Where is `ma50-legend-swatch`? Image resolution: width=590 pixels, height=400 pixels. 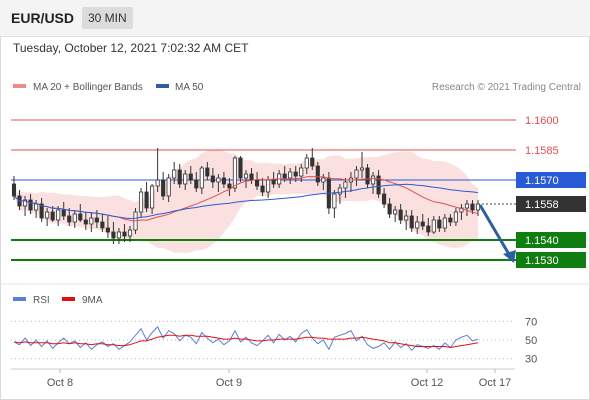
ma50-legend-swatch is located at coordinates (162, 86).